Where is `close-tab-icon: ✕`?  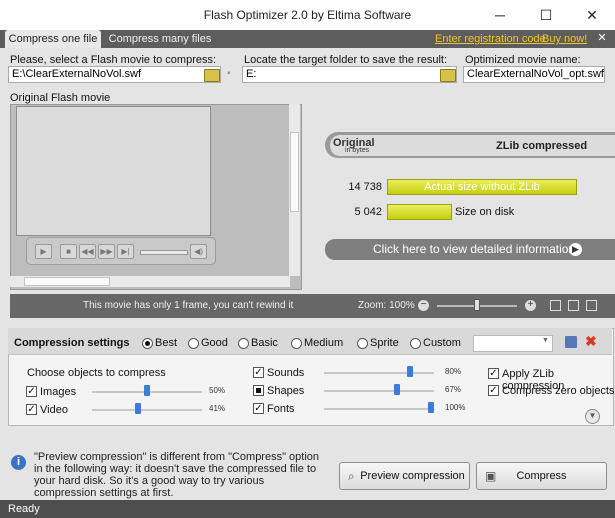 close-tab-icon: ✕ is located at coordinates (602, 38).